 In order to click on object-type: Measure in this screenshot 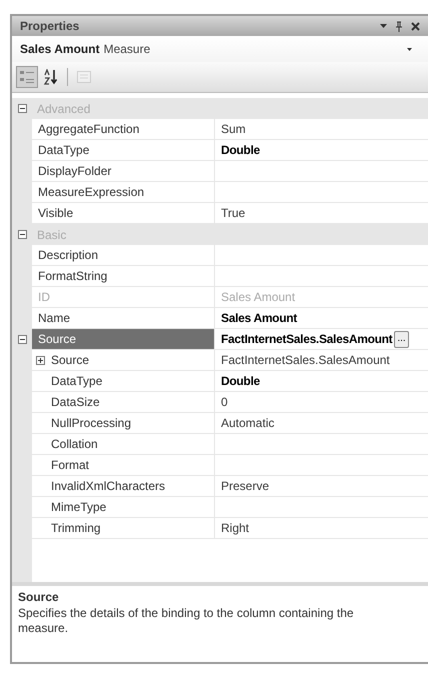, I will do `click(128, 49)`.